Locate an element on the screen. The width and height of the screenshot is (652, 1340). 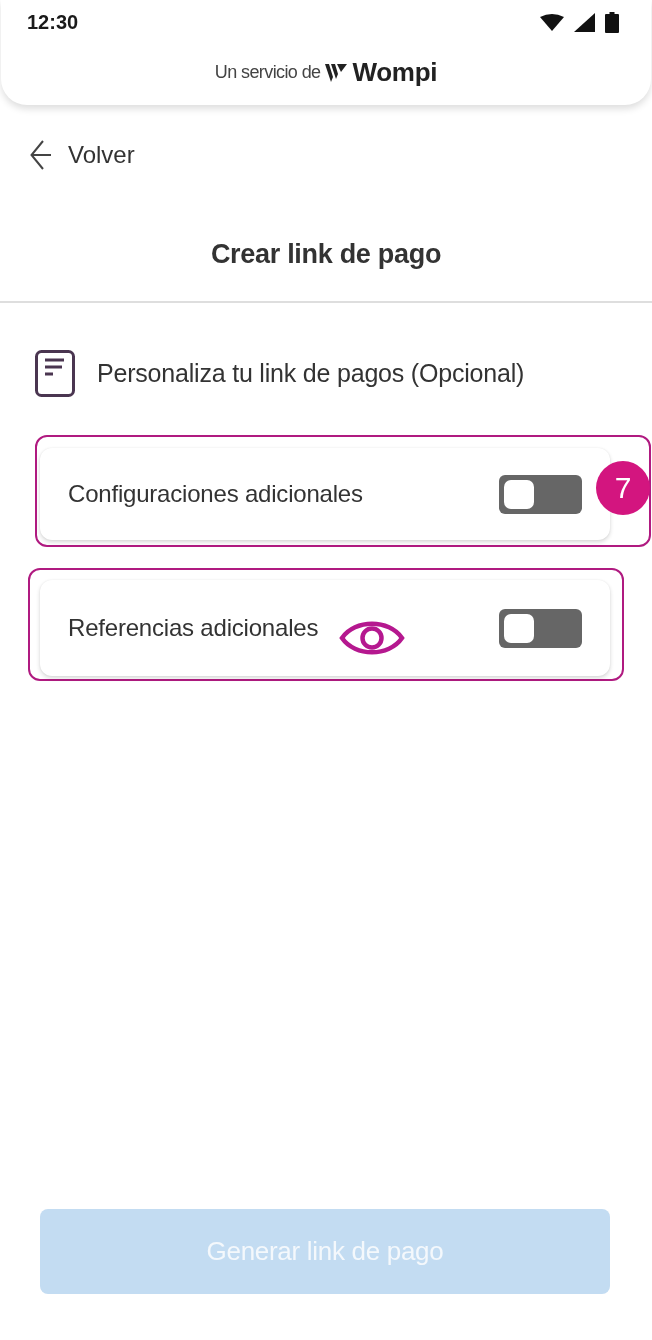
option-label: Configuraciones adicionales is located at coordinates (215, 494).